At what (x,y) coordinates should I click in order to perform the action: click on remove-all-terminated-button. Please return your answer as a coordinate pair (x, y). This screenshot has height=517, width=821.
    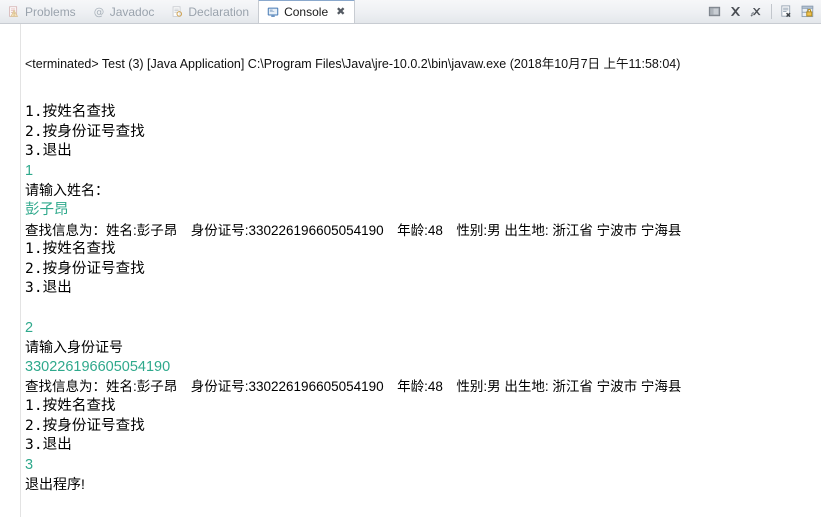
    Looking at the image, I should click on (756, 11).